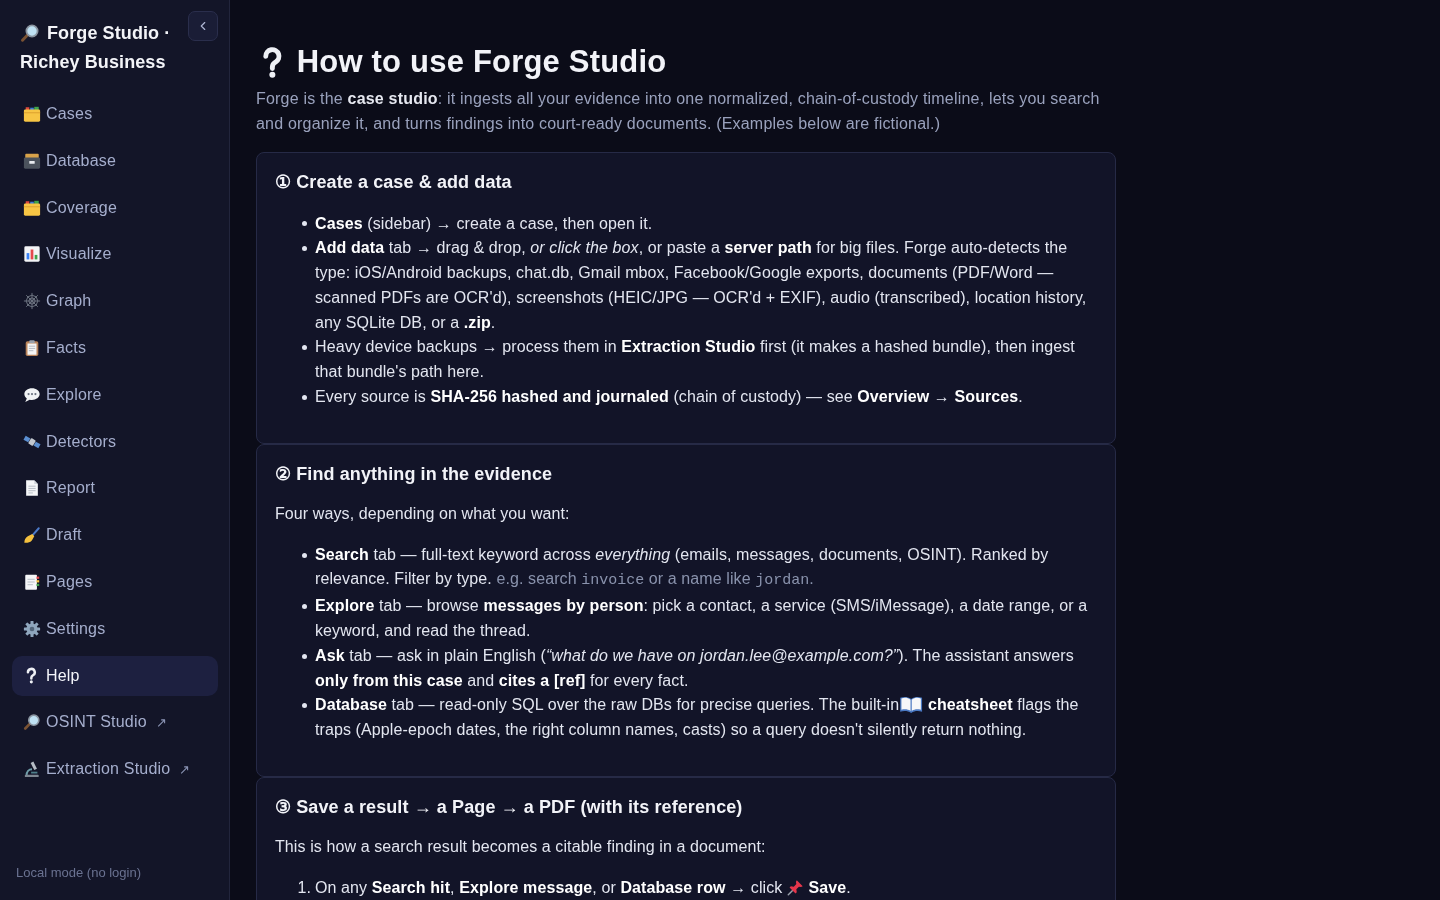  Describe the element at coordinates (115, 581) in the screenshot. I see `nav-item: Pages` at that location.